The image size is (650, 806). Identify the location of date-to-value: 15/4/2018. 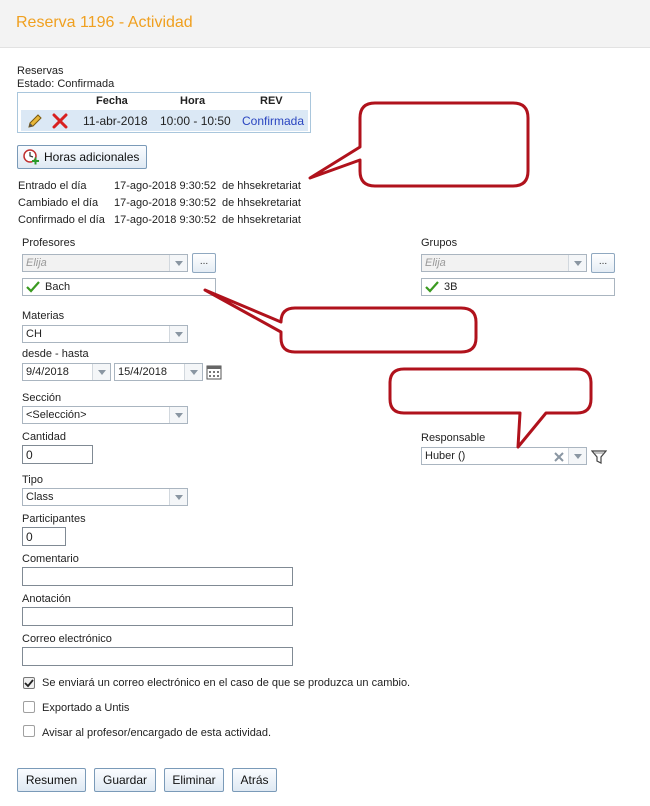
(142, 372).